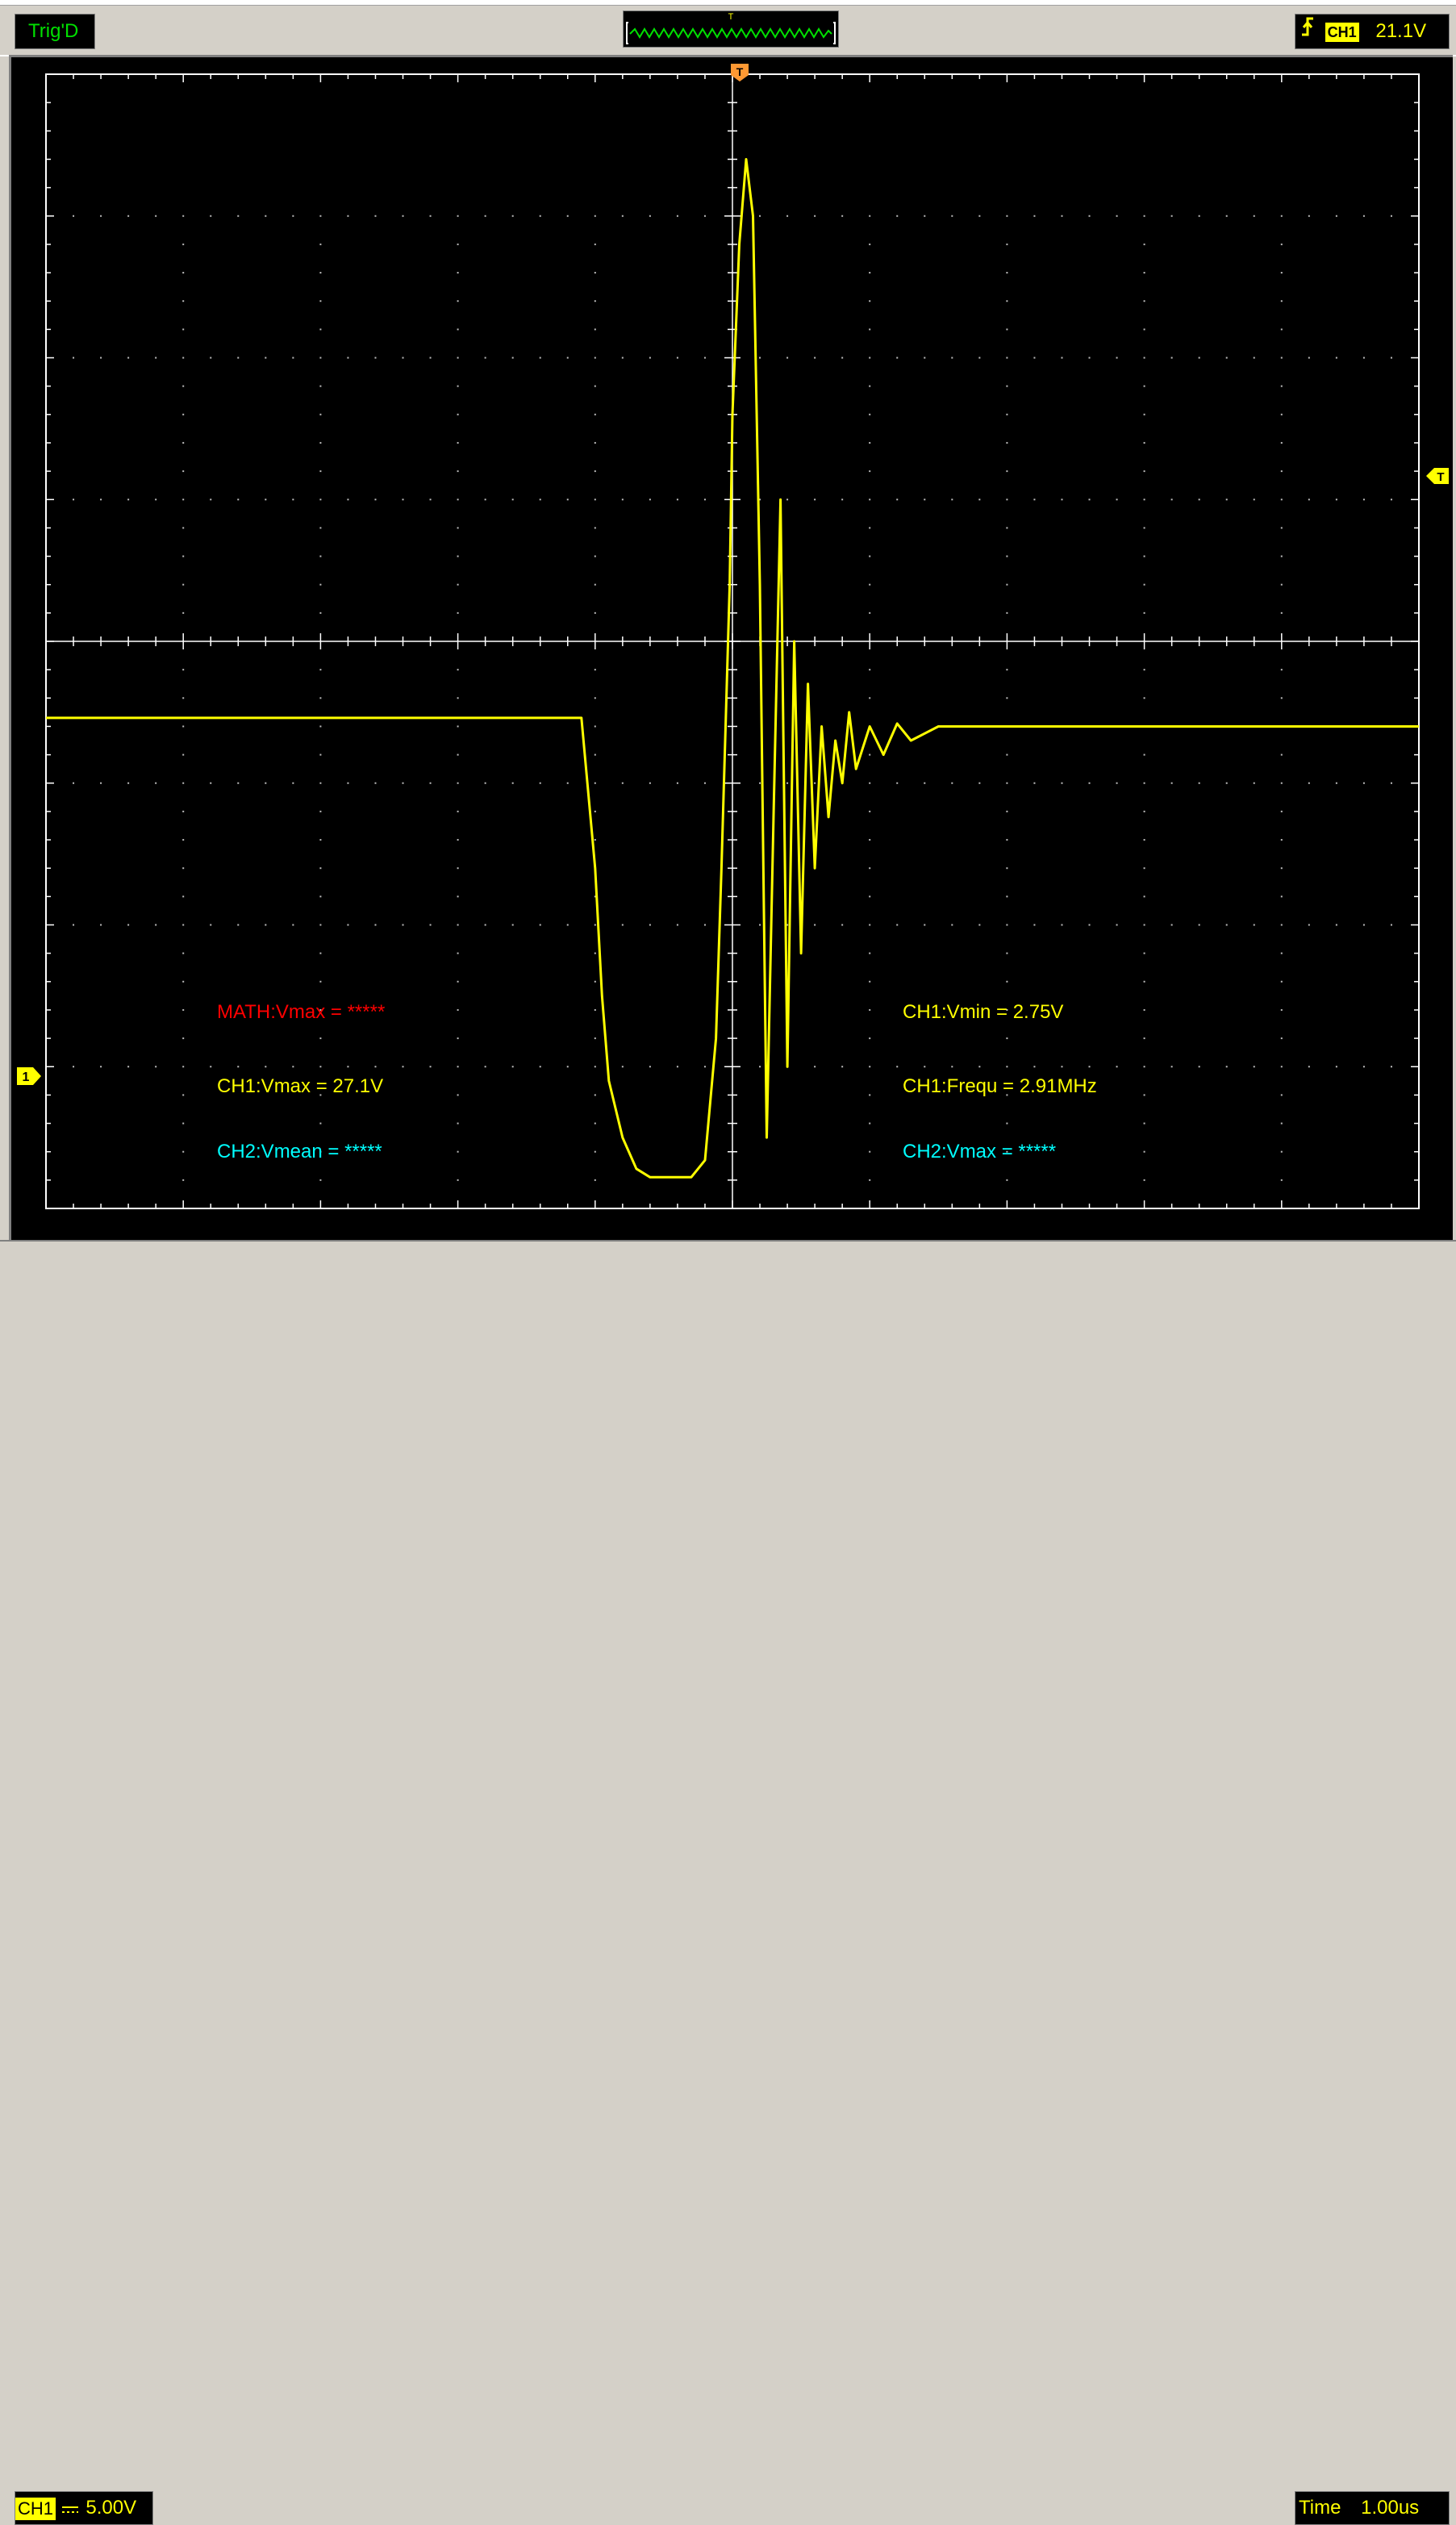 The width and height of the screenshot is (1456, 2525). Describe the element at coordinates (731, 29) in the screenshot. I see `timebase-overview-window: T` at that location.